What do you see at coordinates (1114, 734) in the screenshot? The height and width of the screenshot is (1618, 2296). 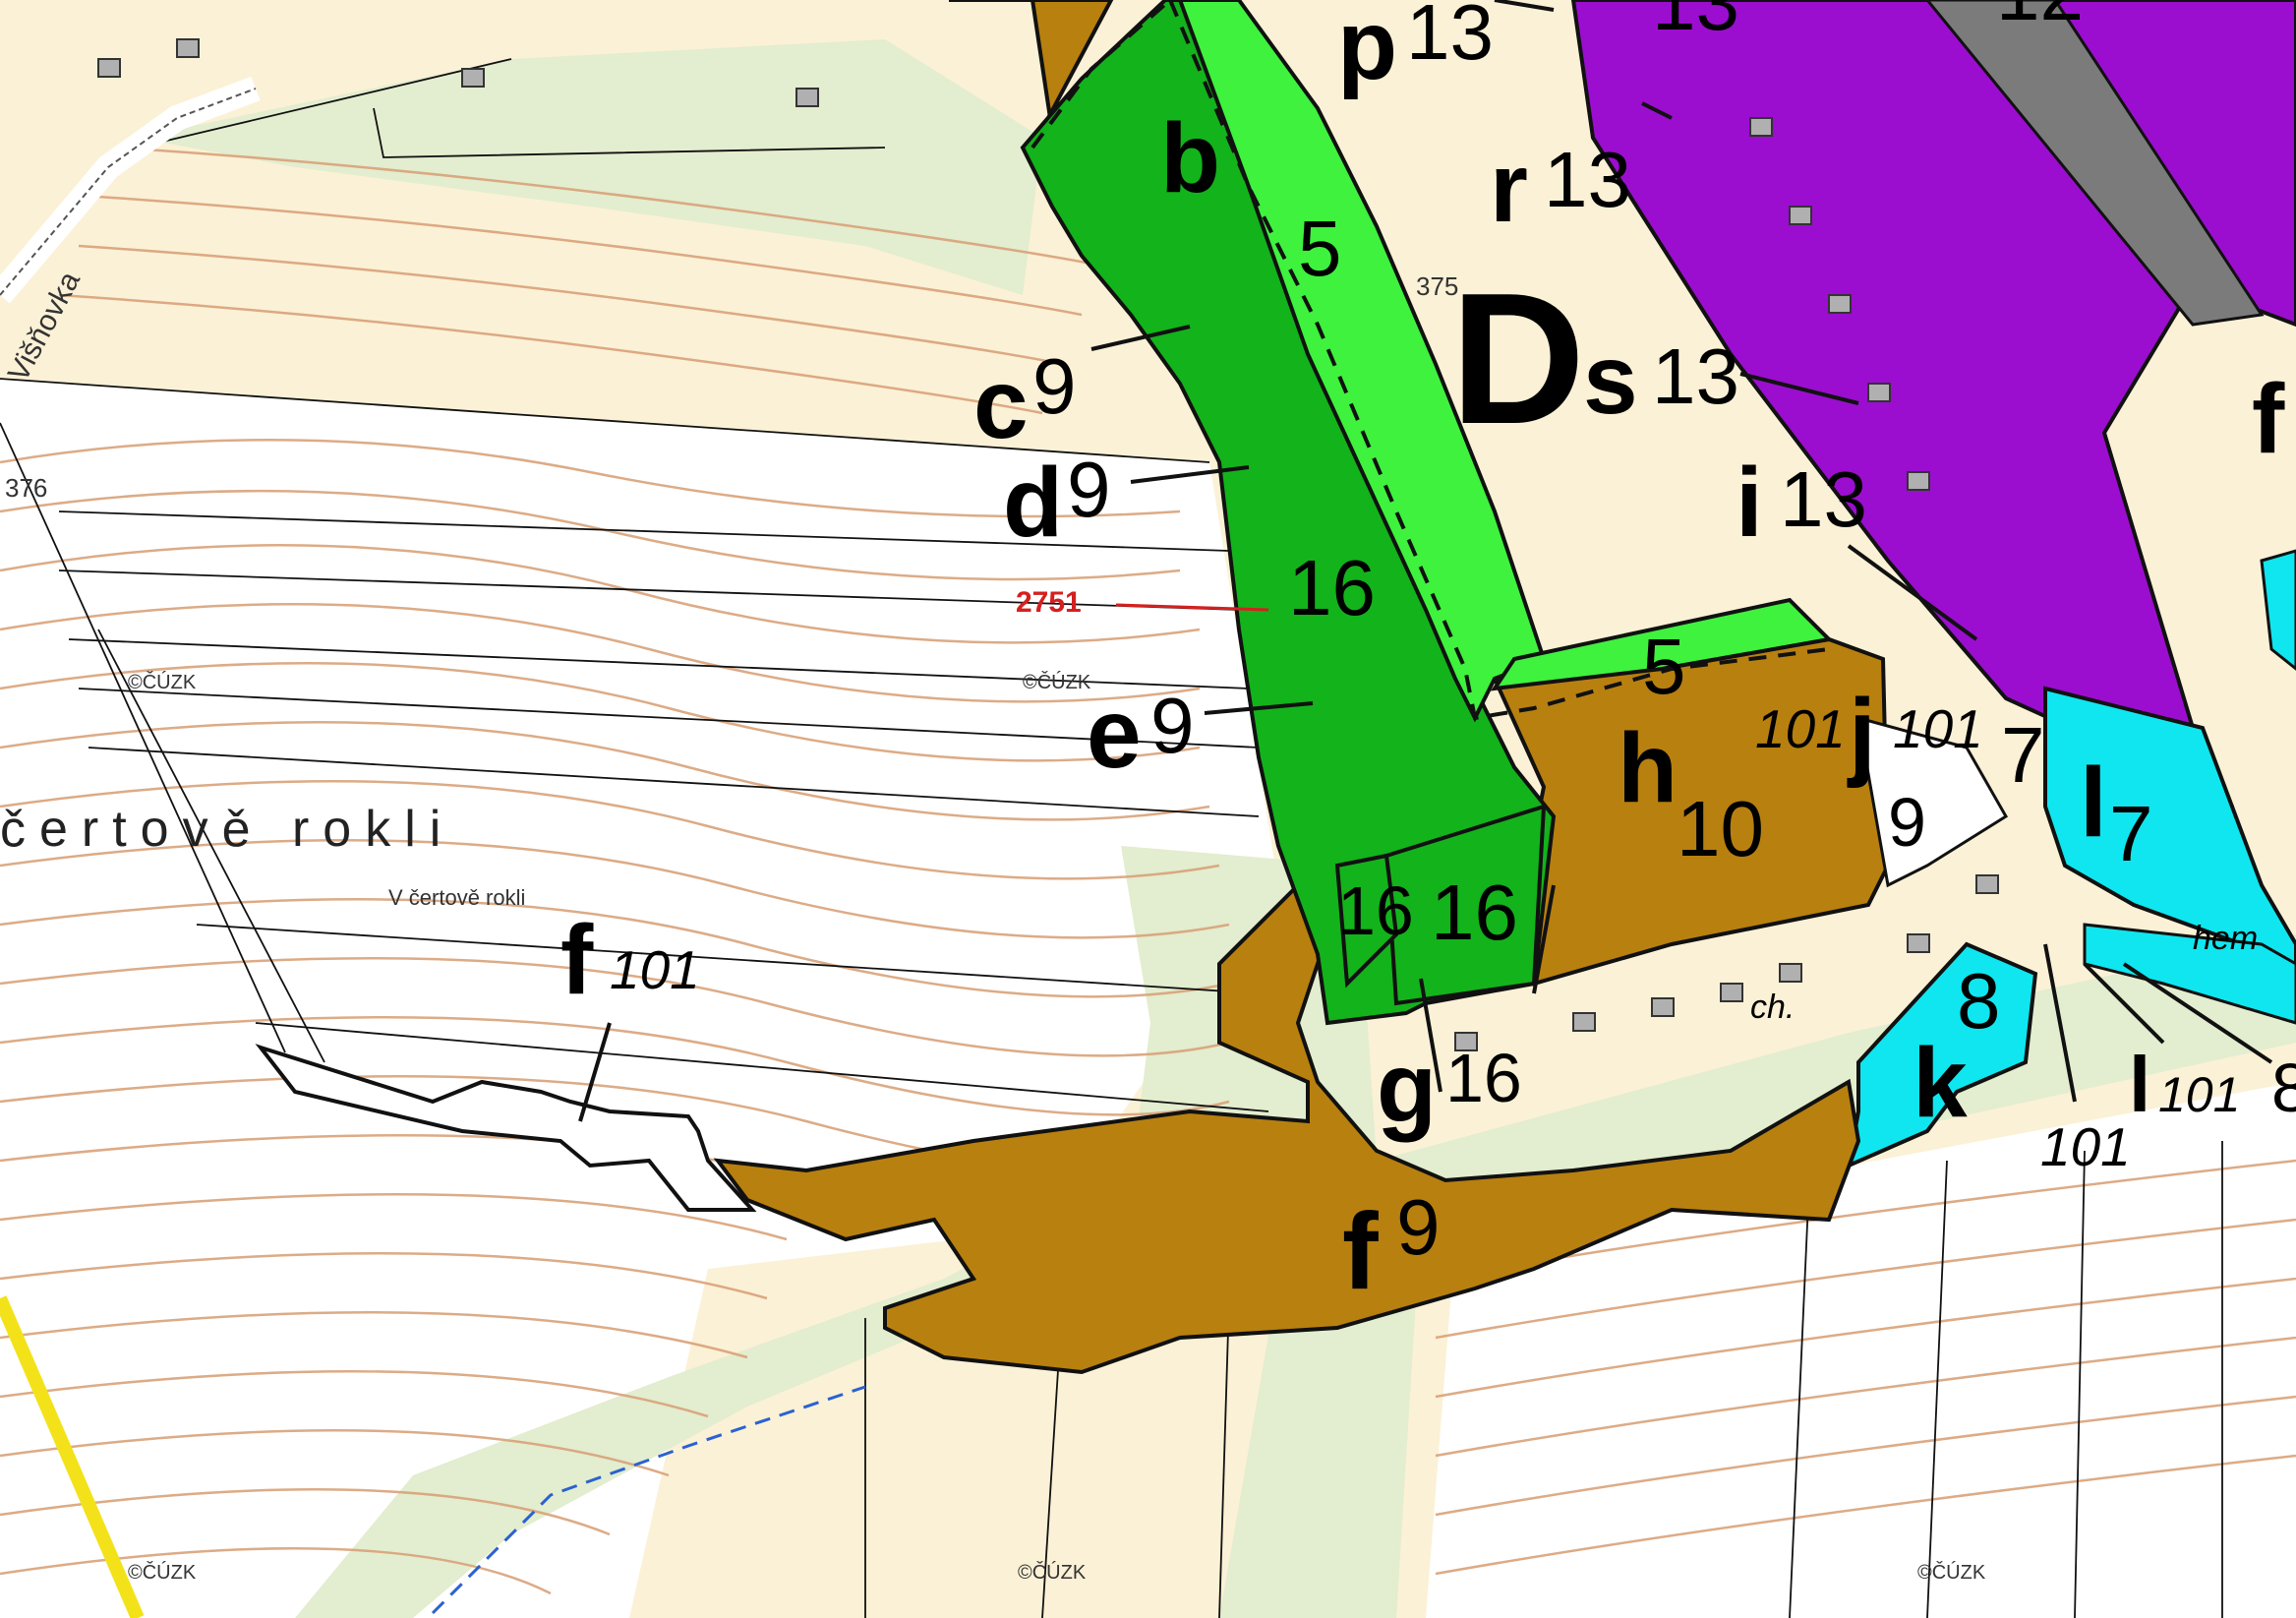 I see `zone-label-e: e` at bounding box center [1114, 734].